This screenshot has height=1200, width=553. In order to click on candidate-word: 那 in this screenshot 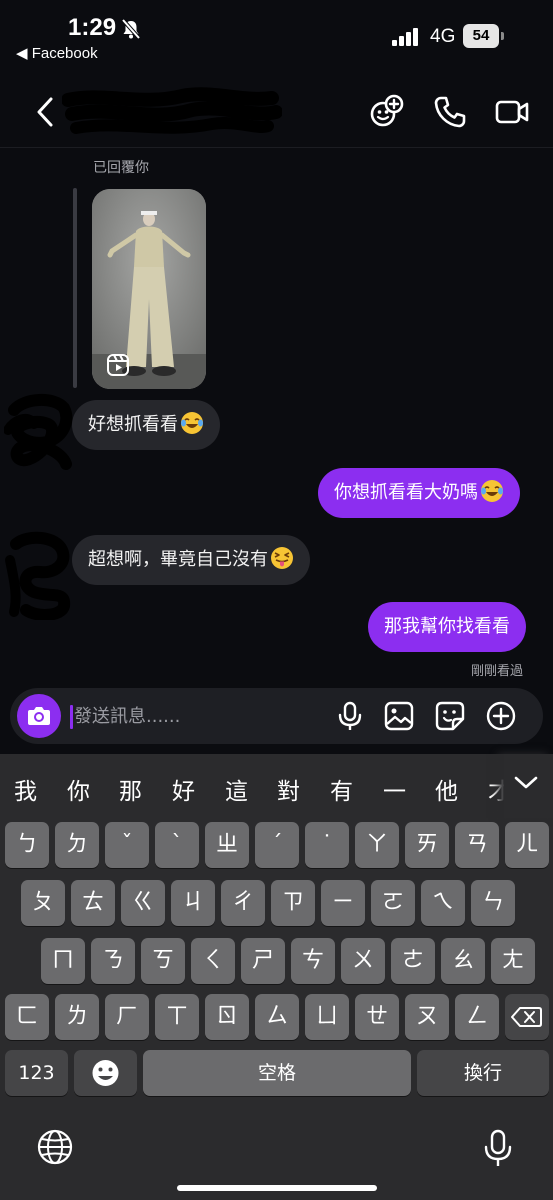, I will do `click(130, 789)`.